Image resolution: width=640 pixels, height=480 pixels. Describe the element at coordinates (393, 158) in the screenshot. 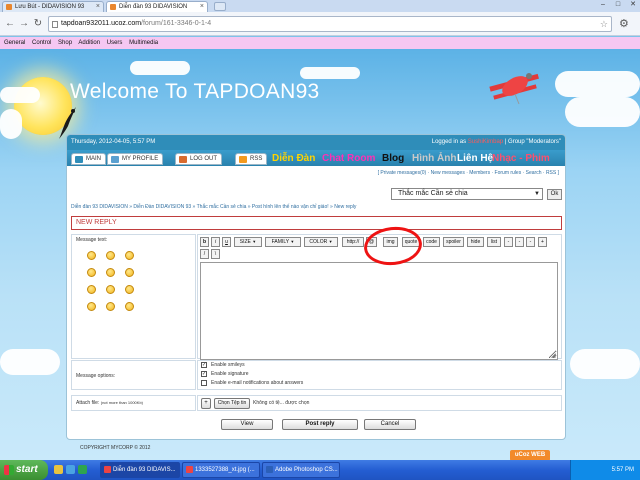

I see `menu-link-blog: Blog` at that location.